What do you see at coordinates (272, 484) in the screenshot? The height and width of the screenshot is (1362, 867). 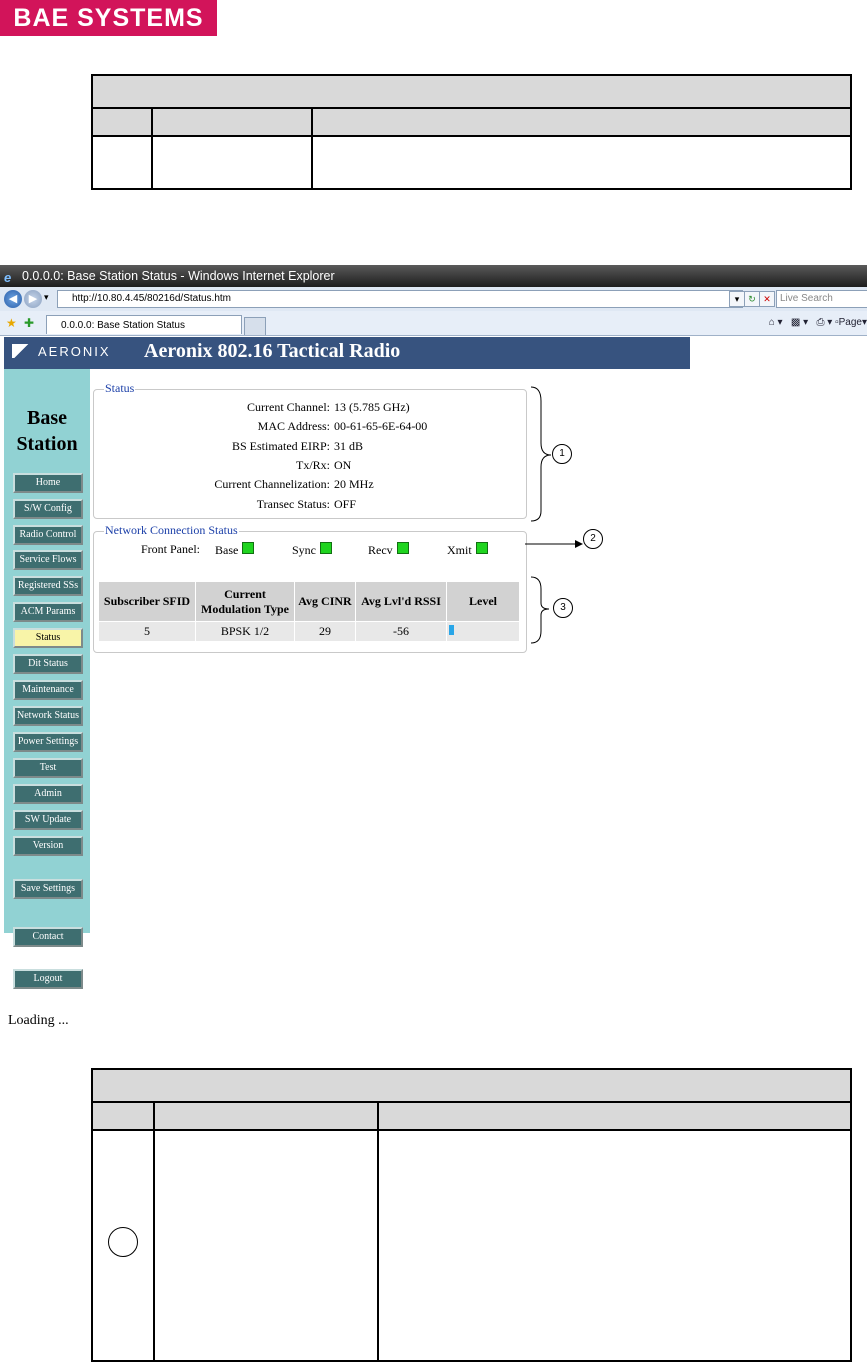 I see `status-label: Current Channelization:` at bounding box center [272, 484].